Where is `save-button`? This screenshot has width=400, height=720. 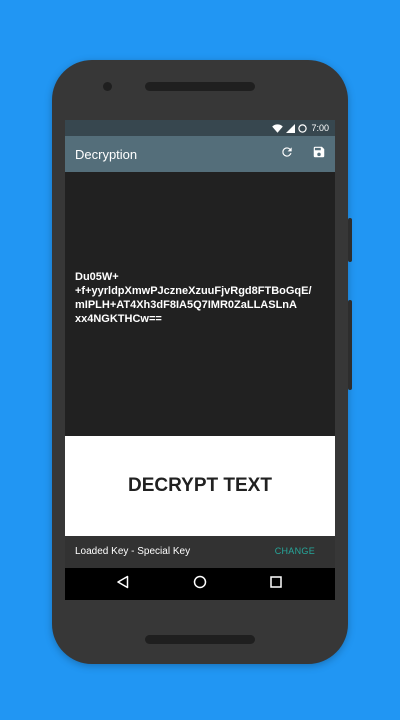 save-button is located at coordinates (319, 154).